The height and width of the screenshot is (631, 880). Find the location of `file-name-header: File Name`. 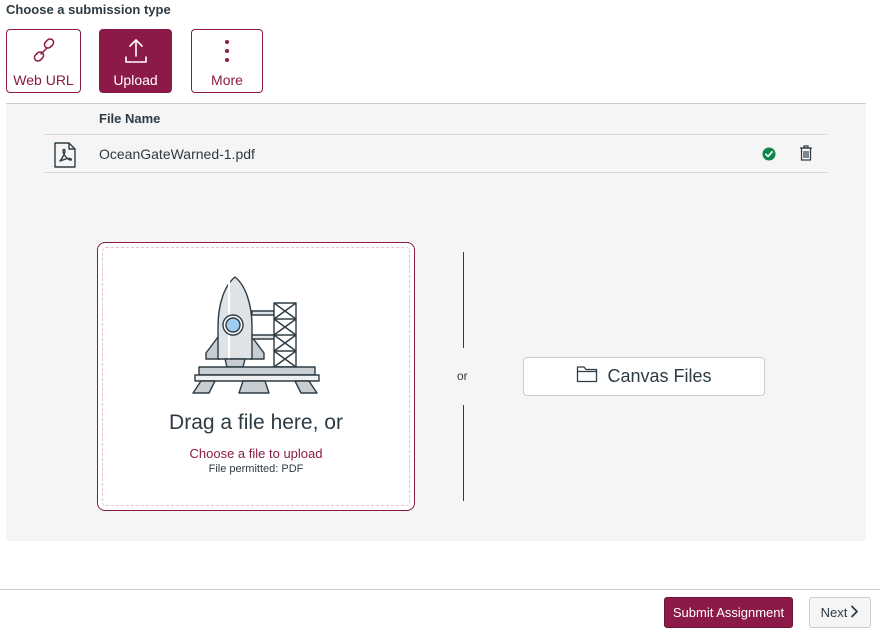

file-name-header: File Name is located at coordinates (130, 118).